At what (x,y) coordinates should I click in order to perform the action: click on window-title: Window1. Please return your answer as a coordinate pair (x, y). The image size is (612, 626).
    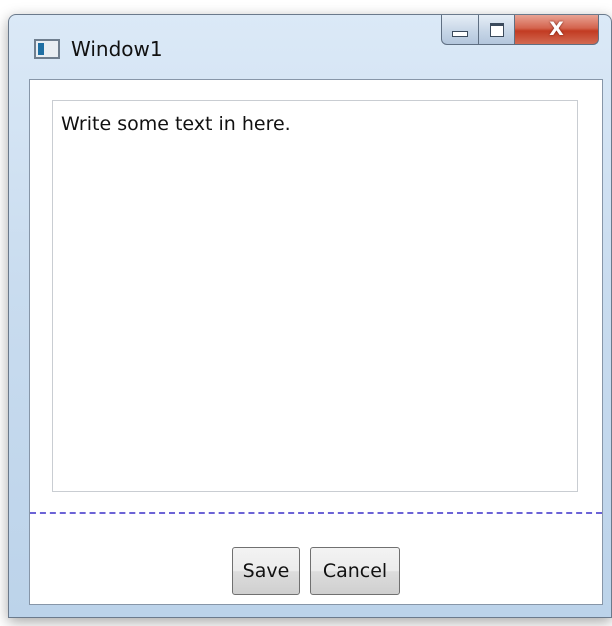
    Looking at the image, I should click on (117, 49).